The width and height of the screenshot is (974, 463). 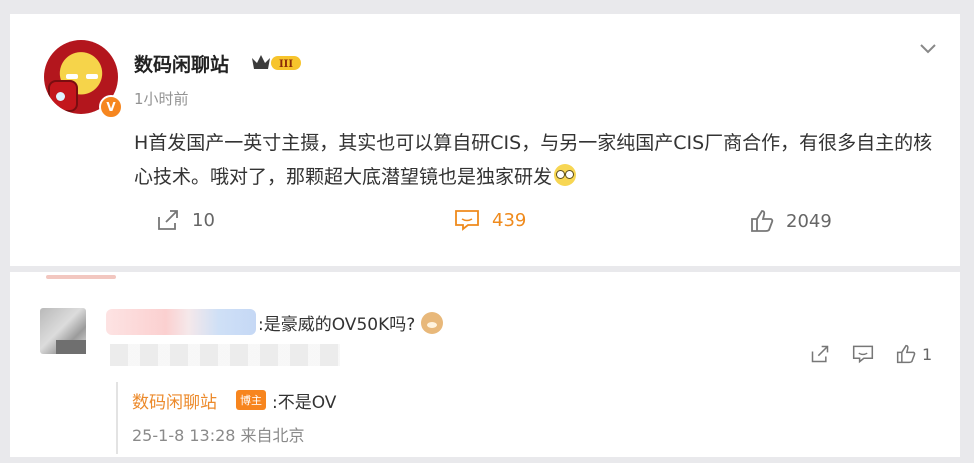 What do you see at coordinates (203, 220) in the screenshot?
I see `forward-count: 10` at bounding box center [203, 220].